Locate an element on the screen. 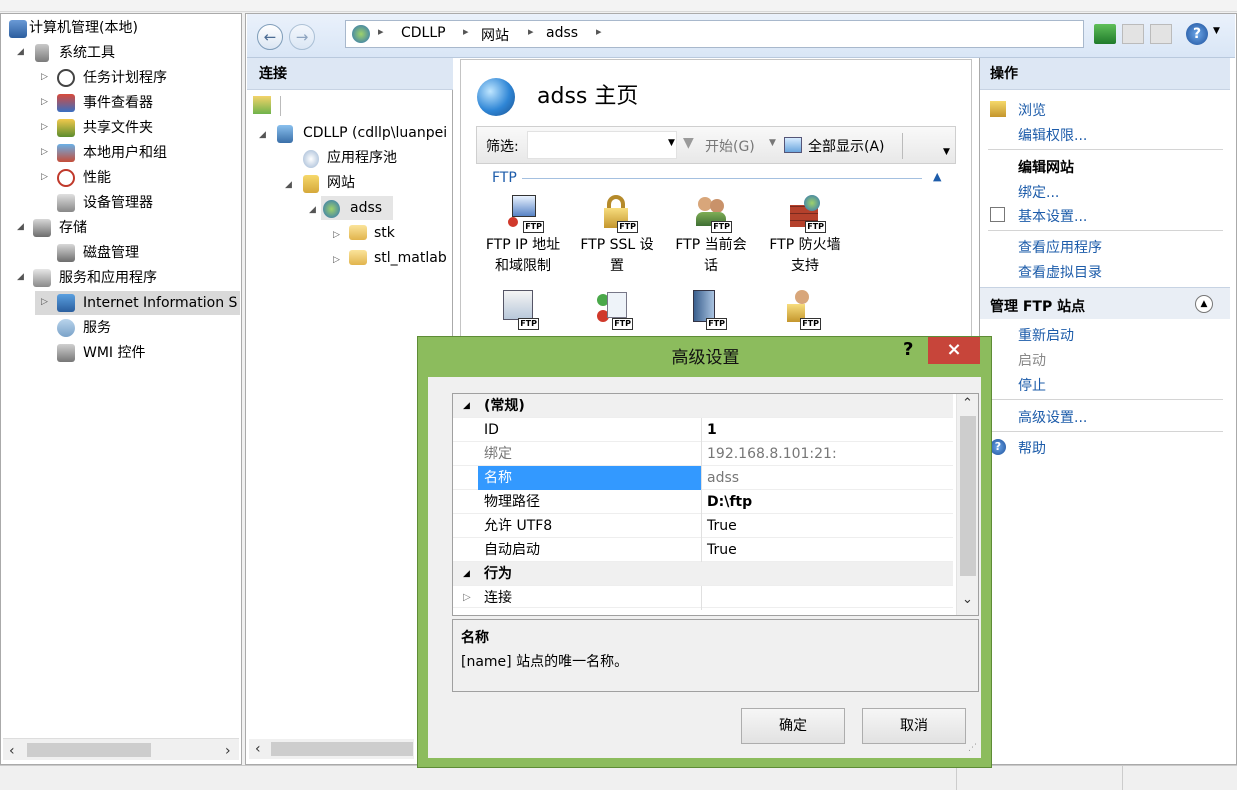 This screenshot has width=1237, height=790. action-browse: 浏览 is located at coordinates (1032, 110).